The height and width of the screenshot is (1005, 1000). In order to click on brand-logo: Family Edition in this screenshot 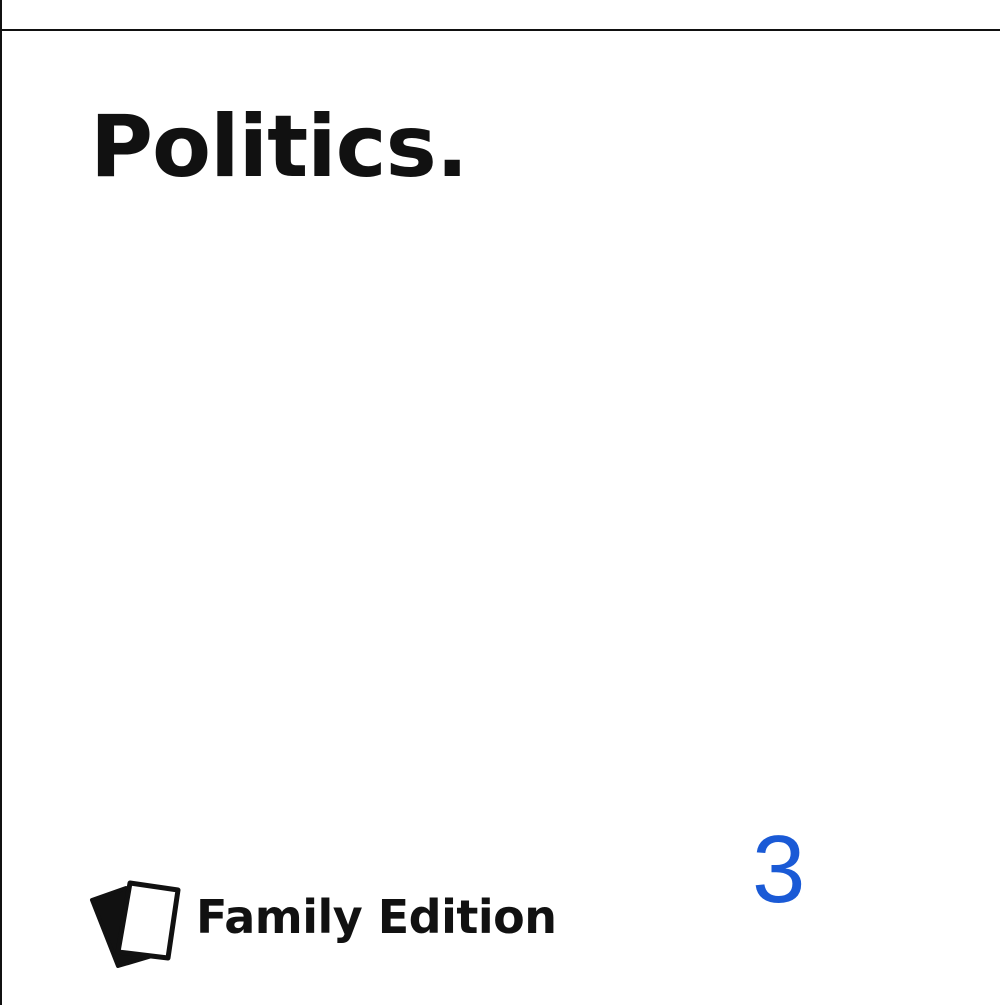, I will do `click(322, 923)`.